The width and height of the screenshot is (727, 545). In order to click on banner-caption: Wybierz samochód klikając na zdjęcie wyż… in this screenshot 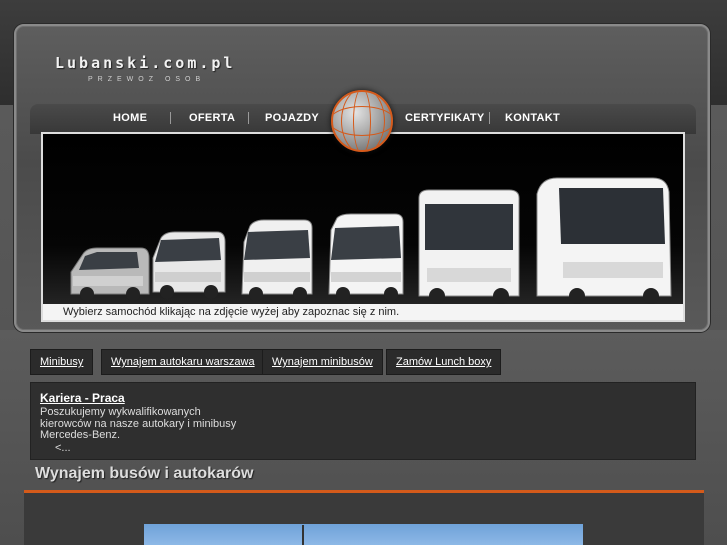, I will do `click(363, 313)`.